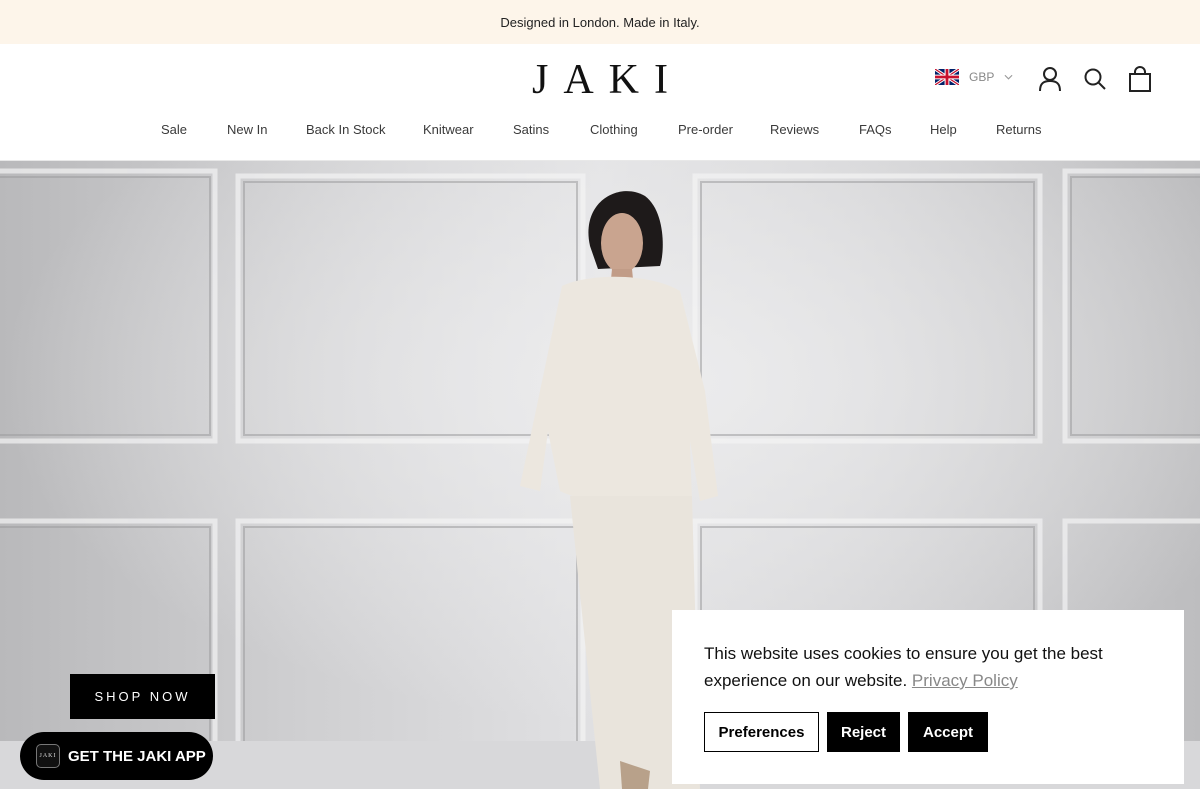 This screenshot has width=1200, height=800. I want to click on account-icon, so click(1050, 79).